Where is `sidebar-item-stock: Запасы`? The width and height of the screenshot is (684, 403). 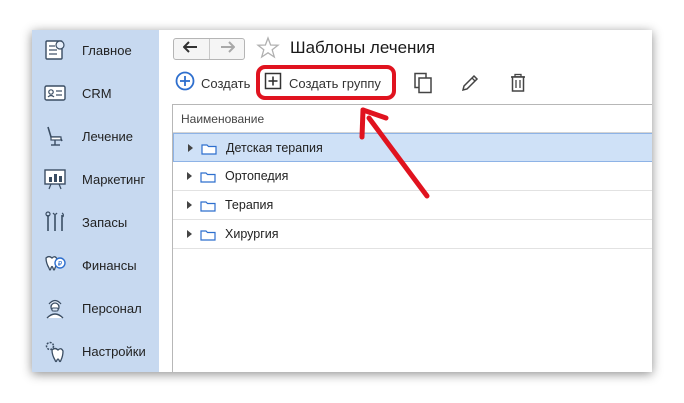 sidebar-item-stock: Запасы is located at coordinates (95, 222).